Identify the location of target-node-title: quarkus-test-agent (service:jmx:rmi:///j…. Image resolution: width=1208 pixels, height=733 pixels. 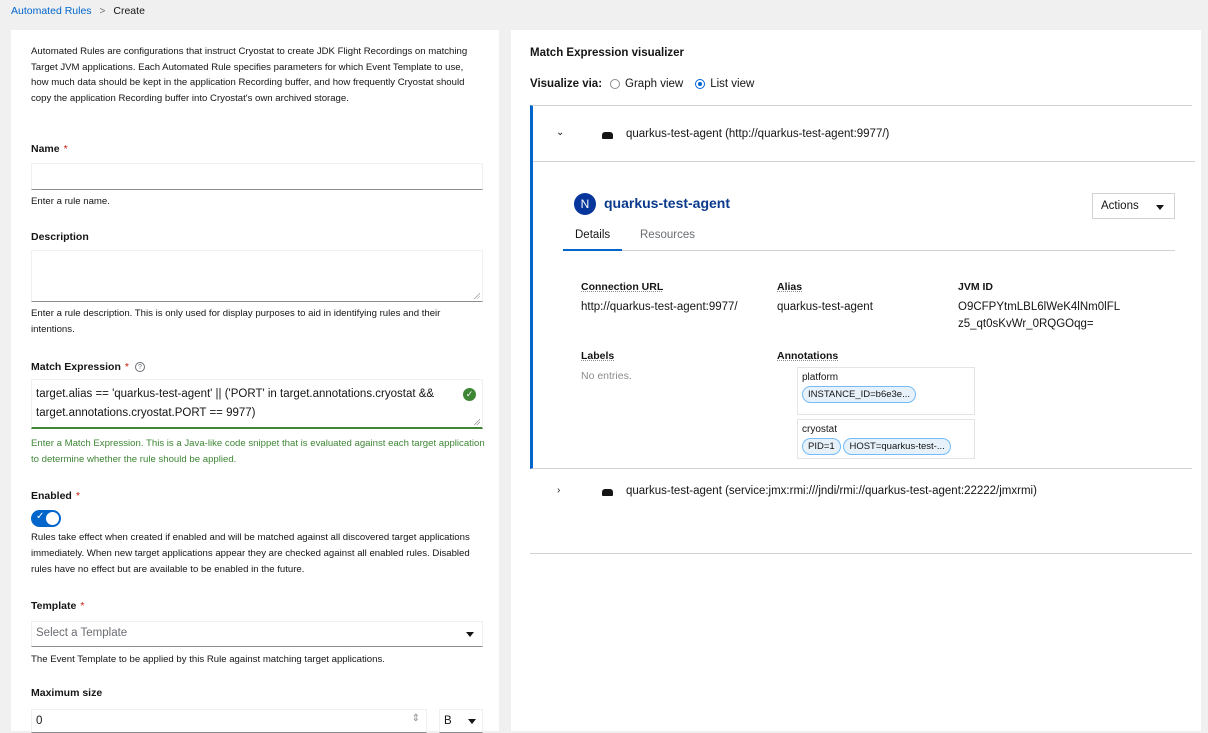
(831, 491).